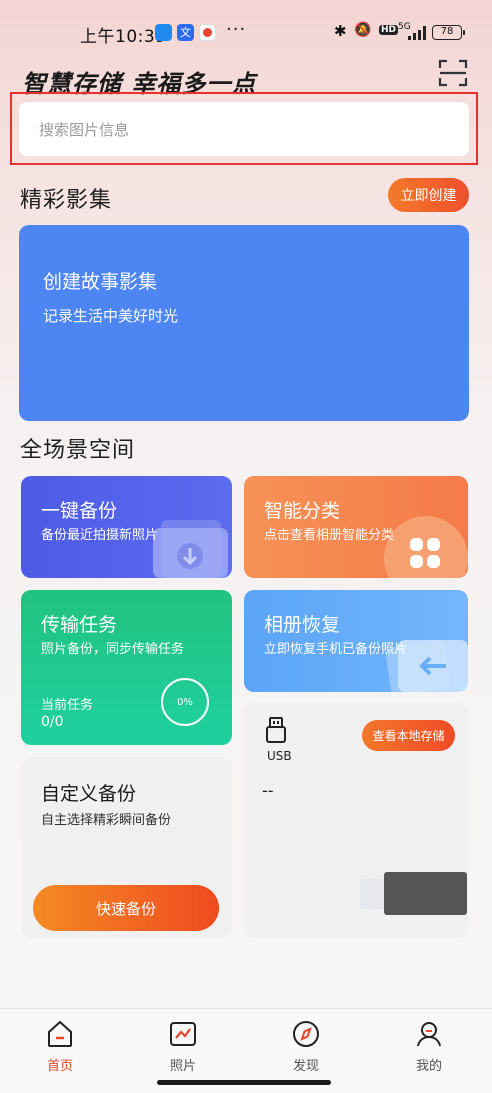 The image size is (492, 1093). I want to click on classify-title: 智能分类, so click(302, 511).